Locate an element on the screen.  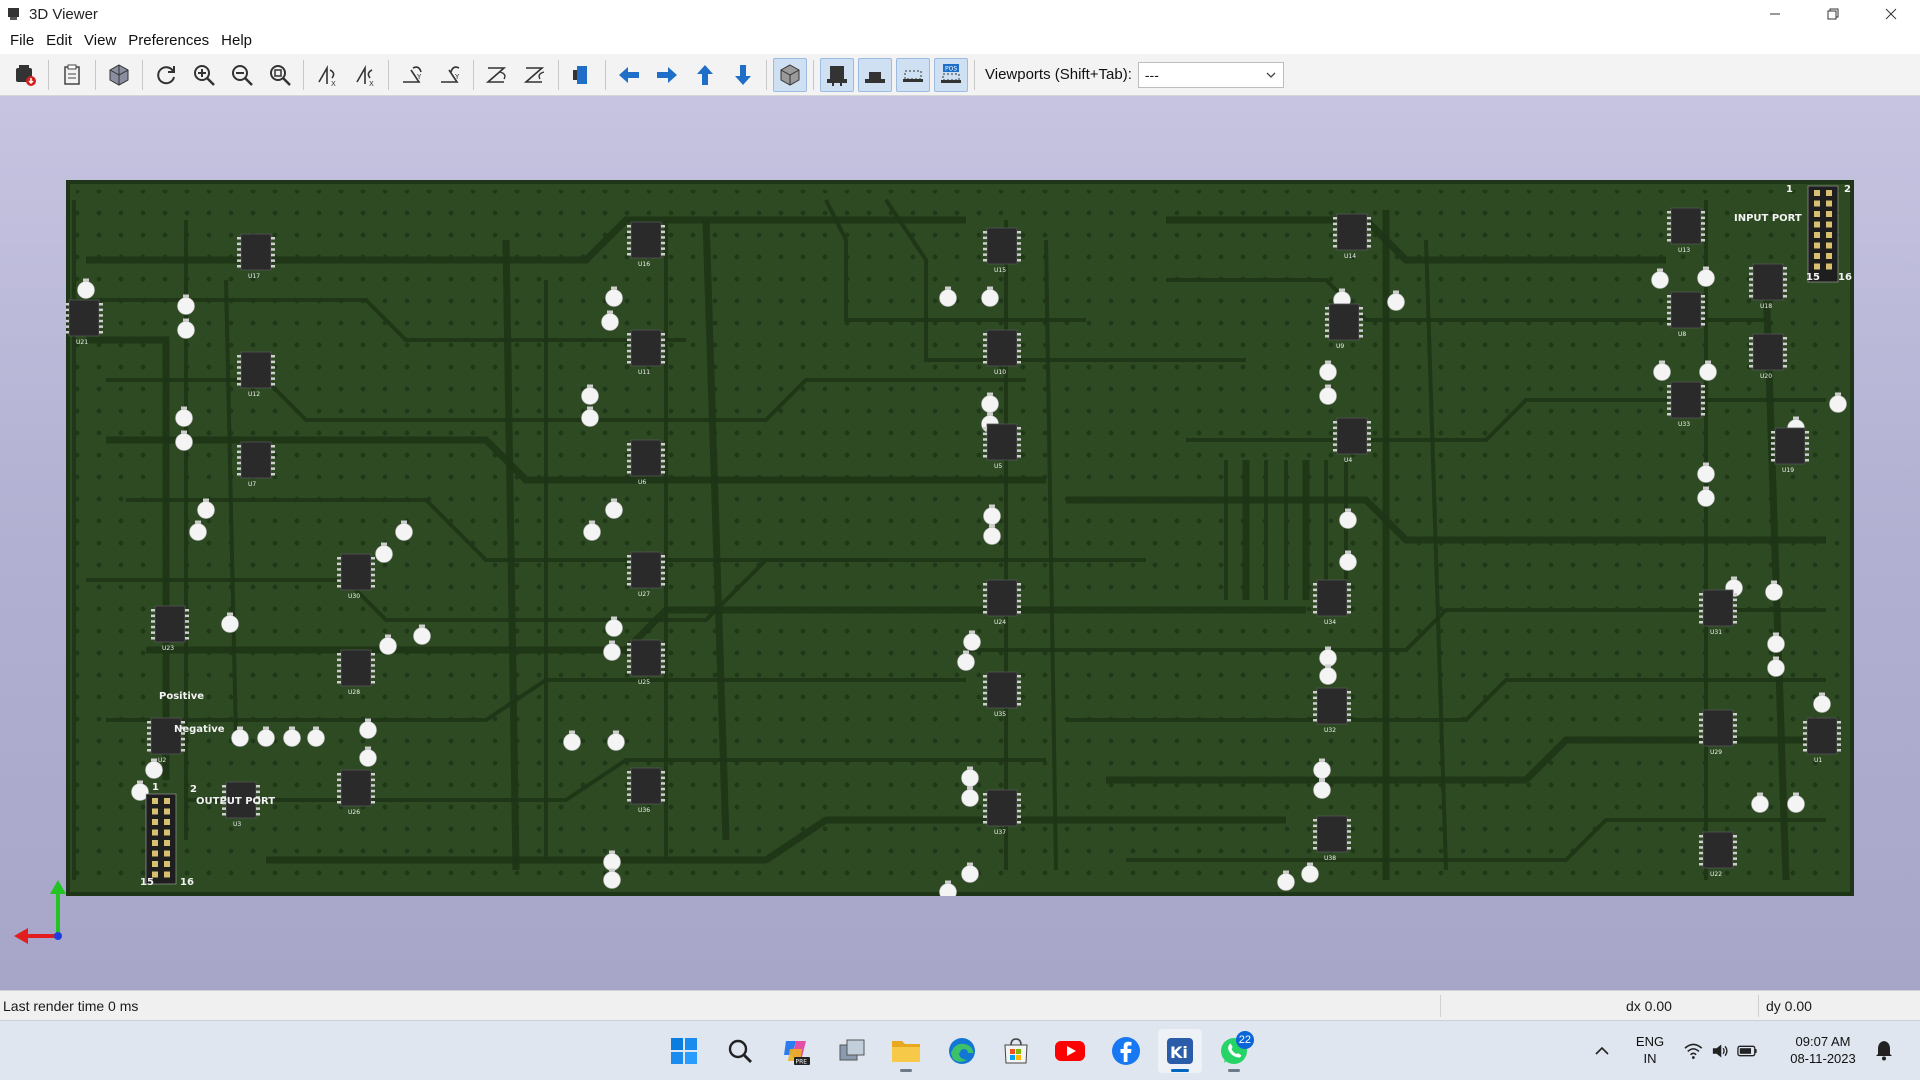
copilot-button: PRE is located at coordinates (796, 1051).